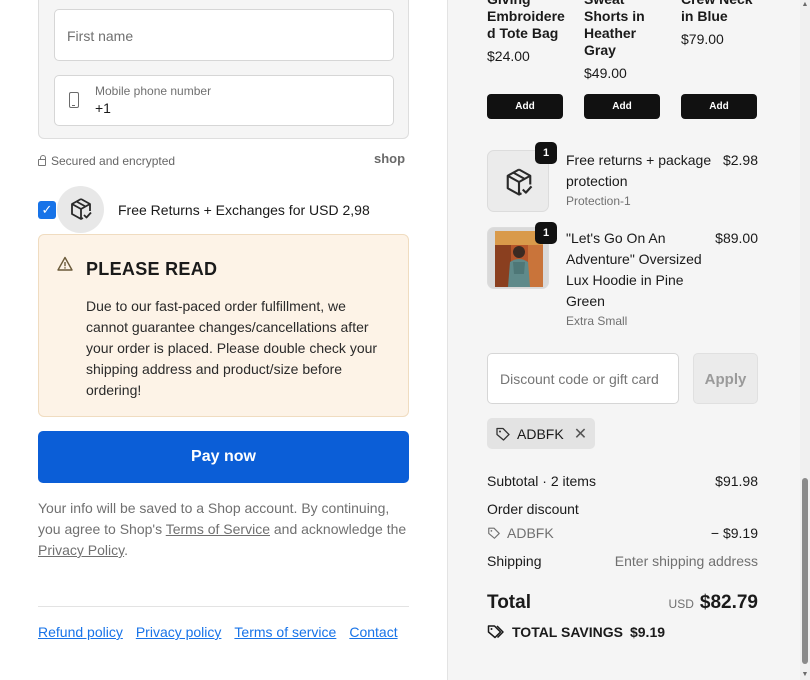  What do you see at coordinates (622, 533) in the screenshot?
I see `discount-code-row: ADBFK − $9.19` at bounding box center [622, 533].